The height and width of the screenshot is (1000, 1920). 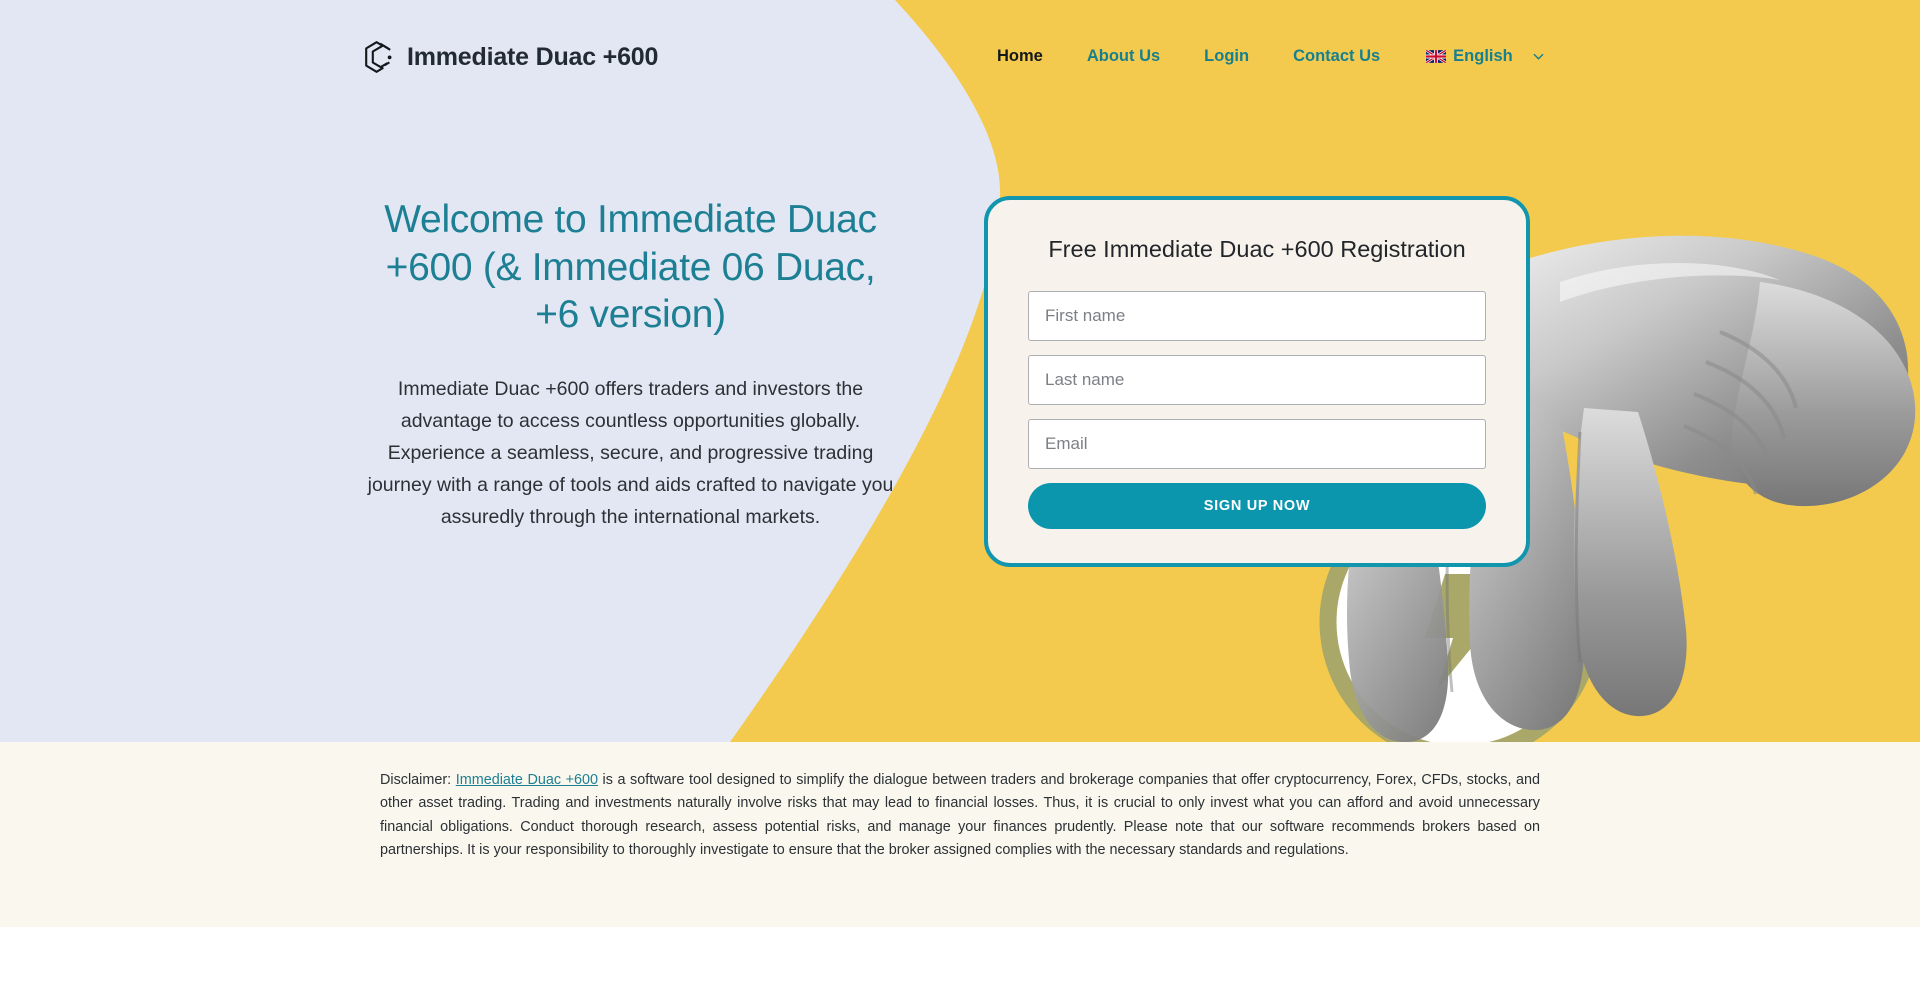 What do you see at coordinates (1257, 506) in the screenshot?
I see `sign-up-now-button: SIGN UP NOW` at bounding box center [1257, 506].